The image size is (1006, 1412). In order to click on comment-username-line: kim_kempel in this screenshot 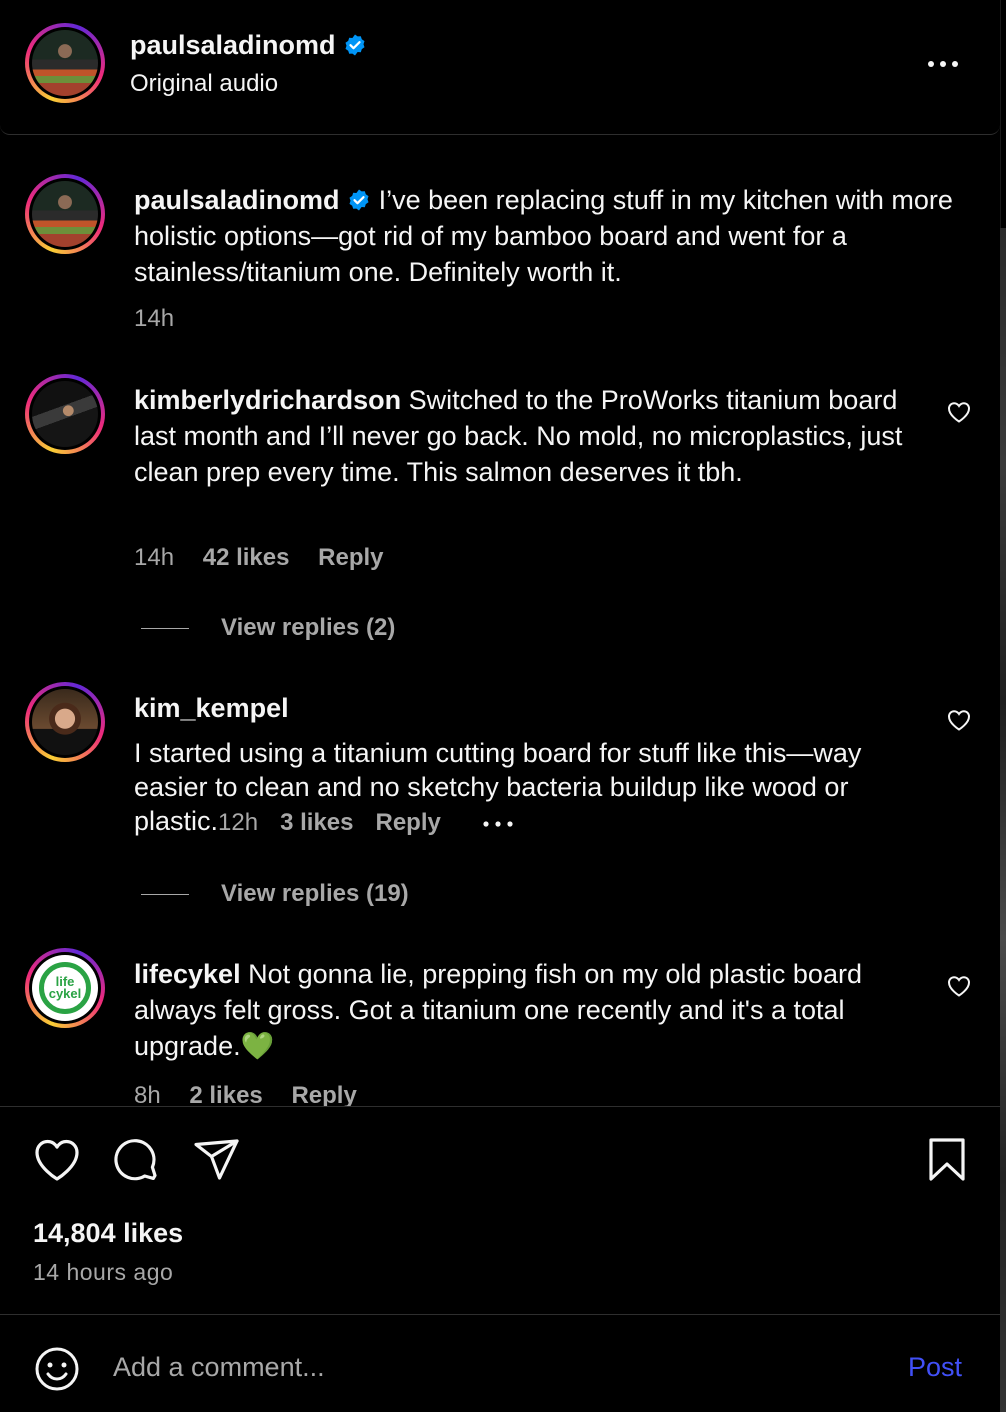, I will do `click(534, 708)`.